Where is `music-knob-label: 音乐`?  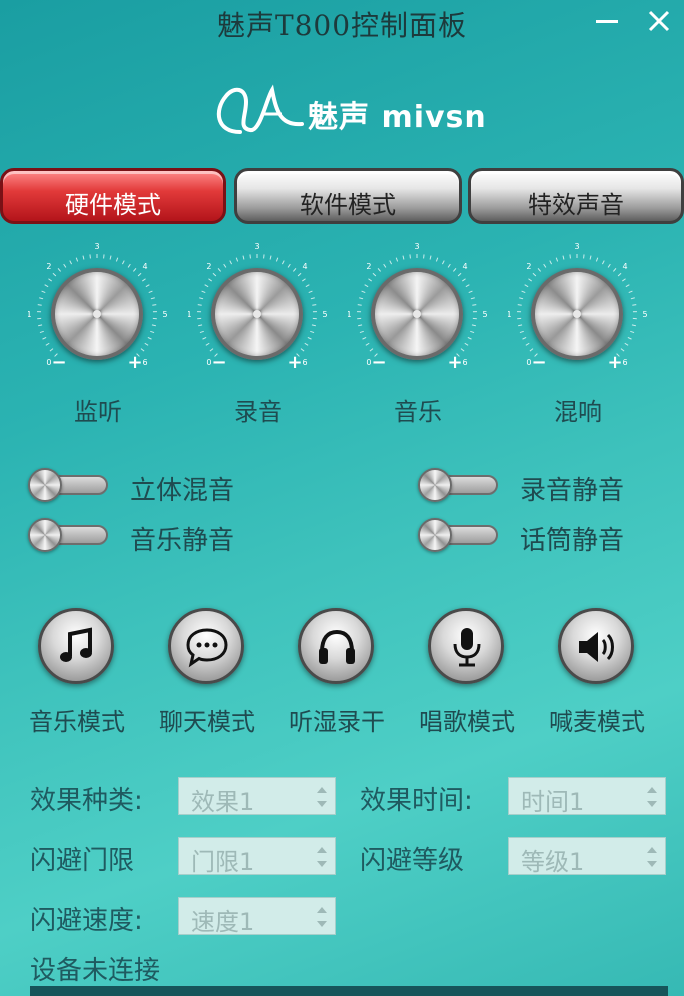
music-knob-label: 音乐 is located at coordinates (418, 412).